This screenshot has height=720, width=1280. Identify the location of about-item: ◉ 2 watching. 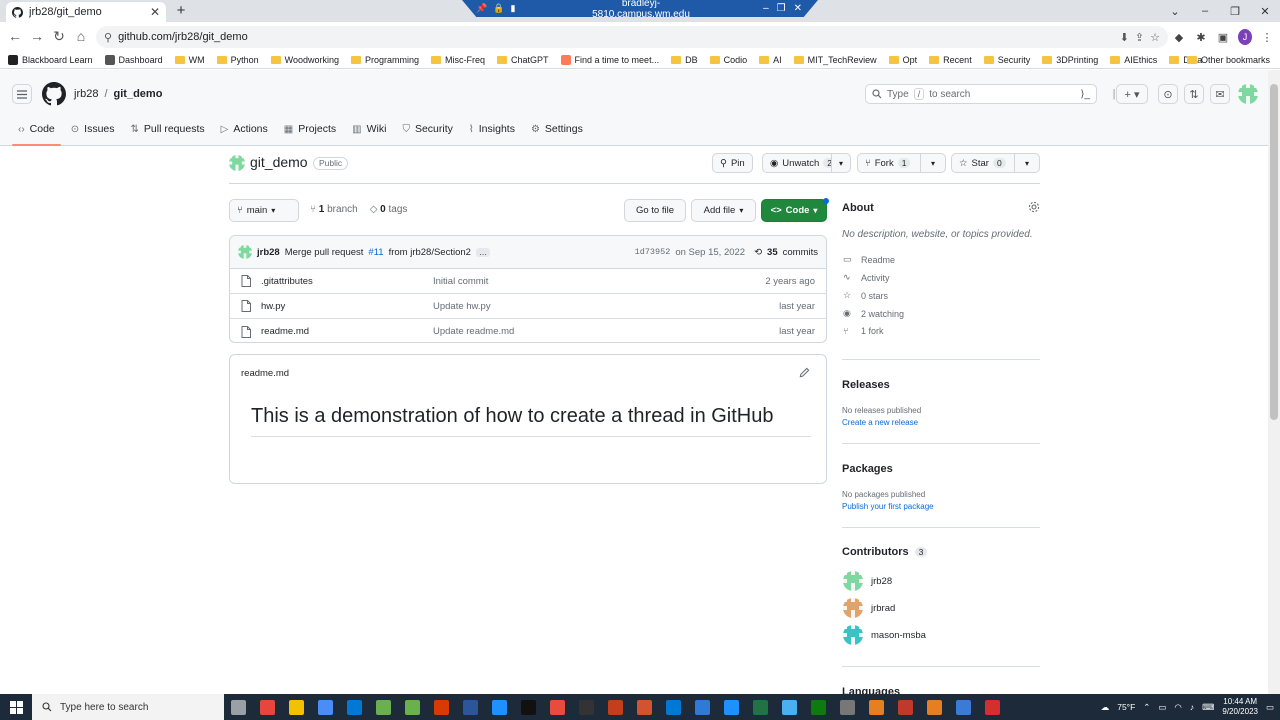
(873, 313).